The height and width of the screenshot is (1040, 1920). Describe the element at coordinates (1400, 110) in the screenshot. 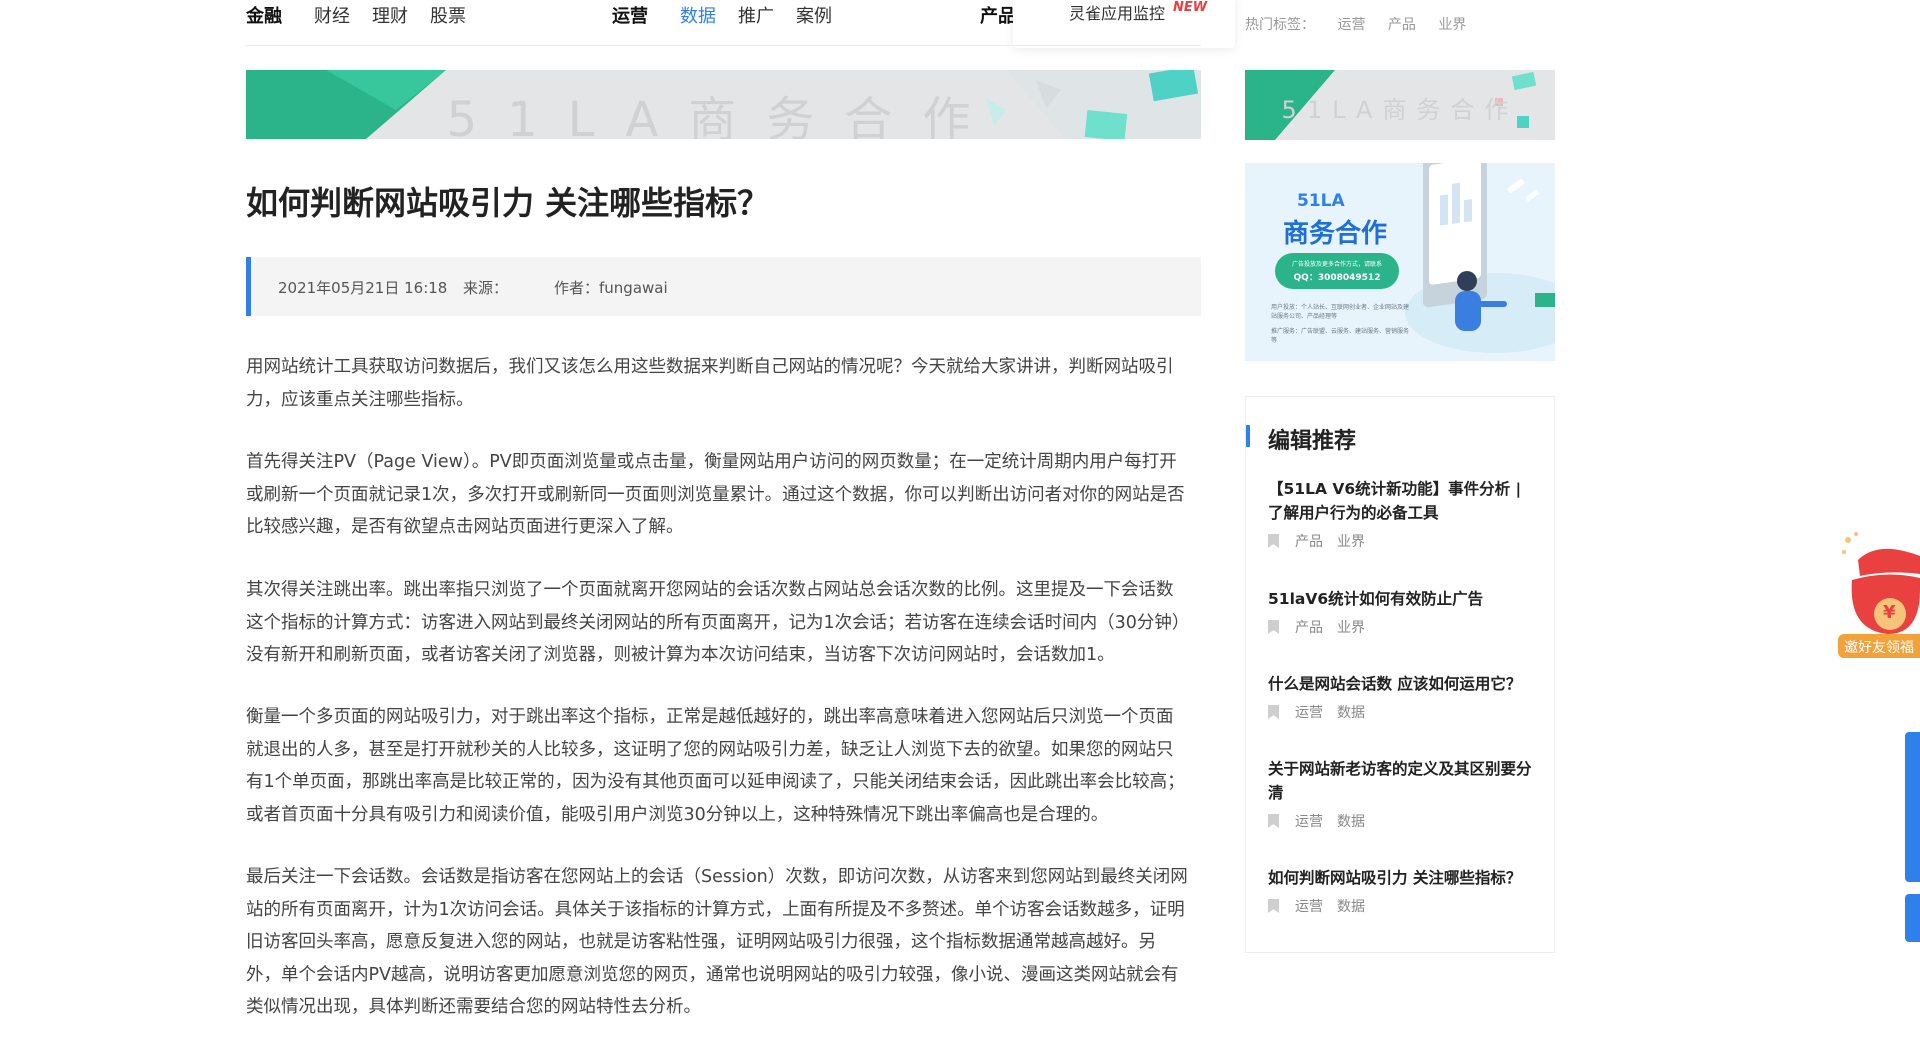

I see `sidebar-banner-text: 51LA商务合作` at that location.